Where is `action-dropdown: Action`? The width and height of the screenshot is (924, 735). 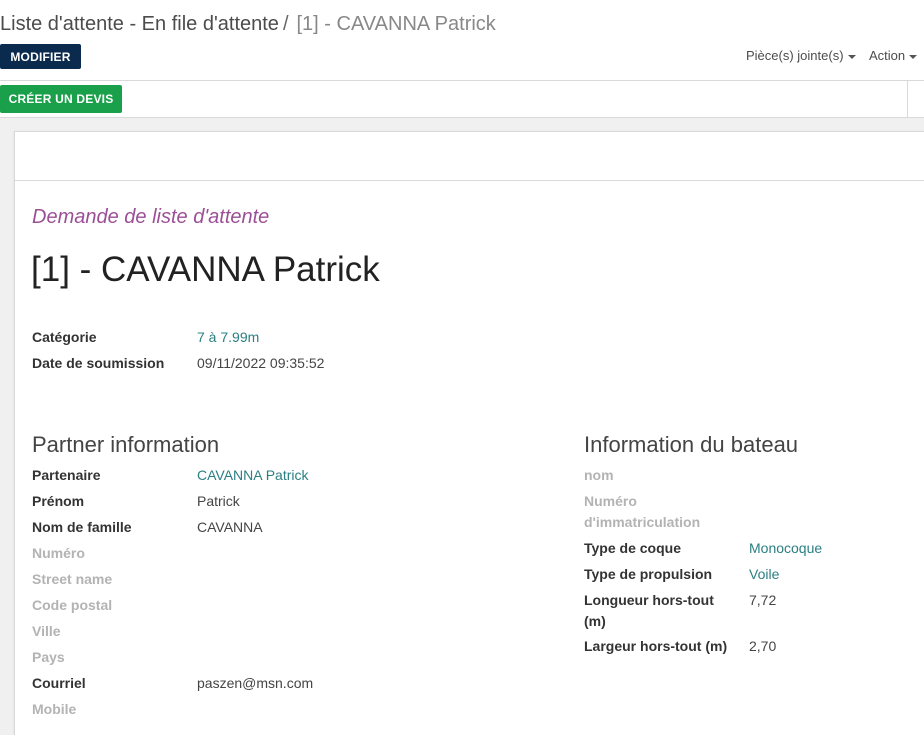
action-dropdown: Action is located at coordinates (893, 55).